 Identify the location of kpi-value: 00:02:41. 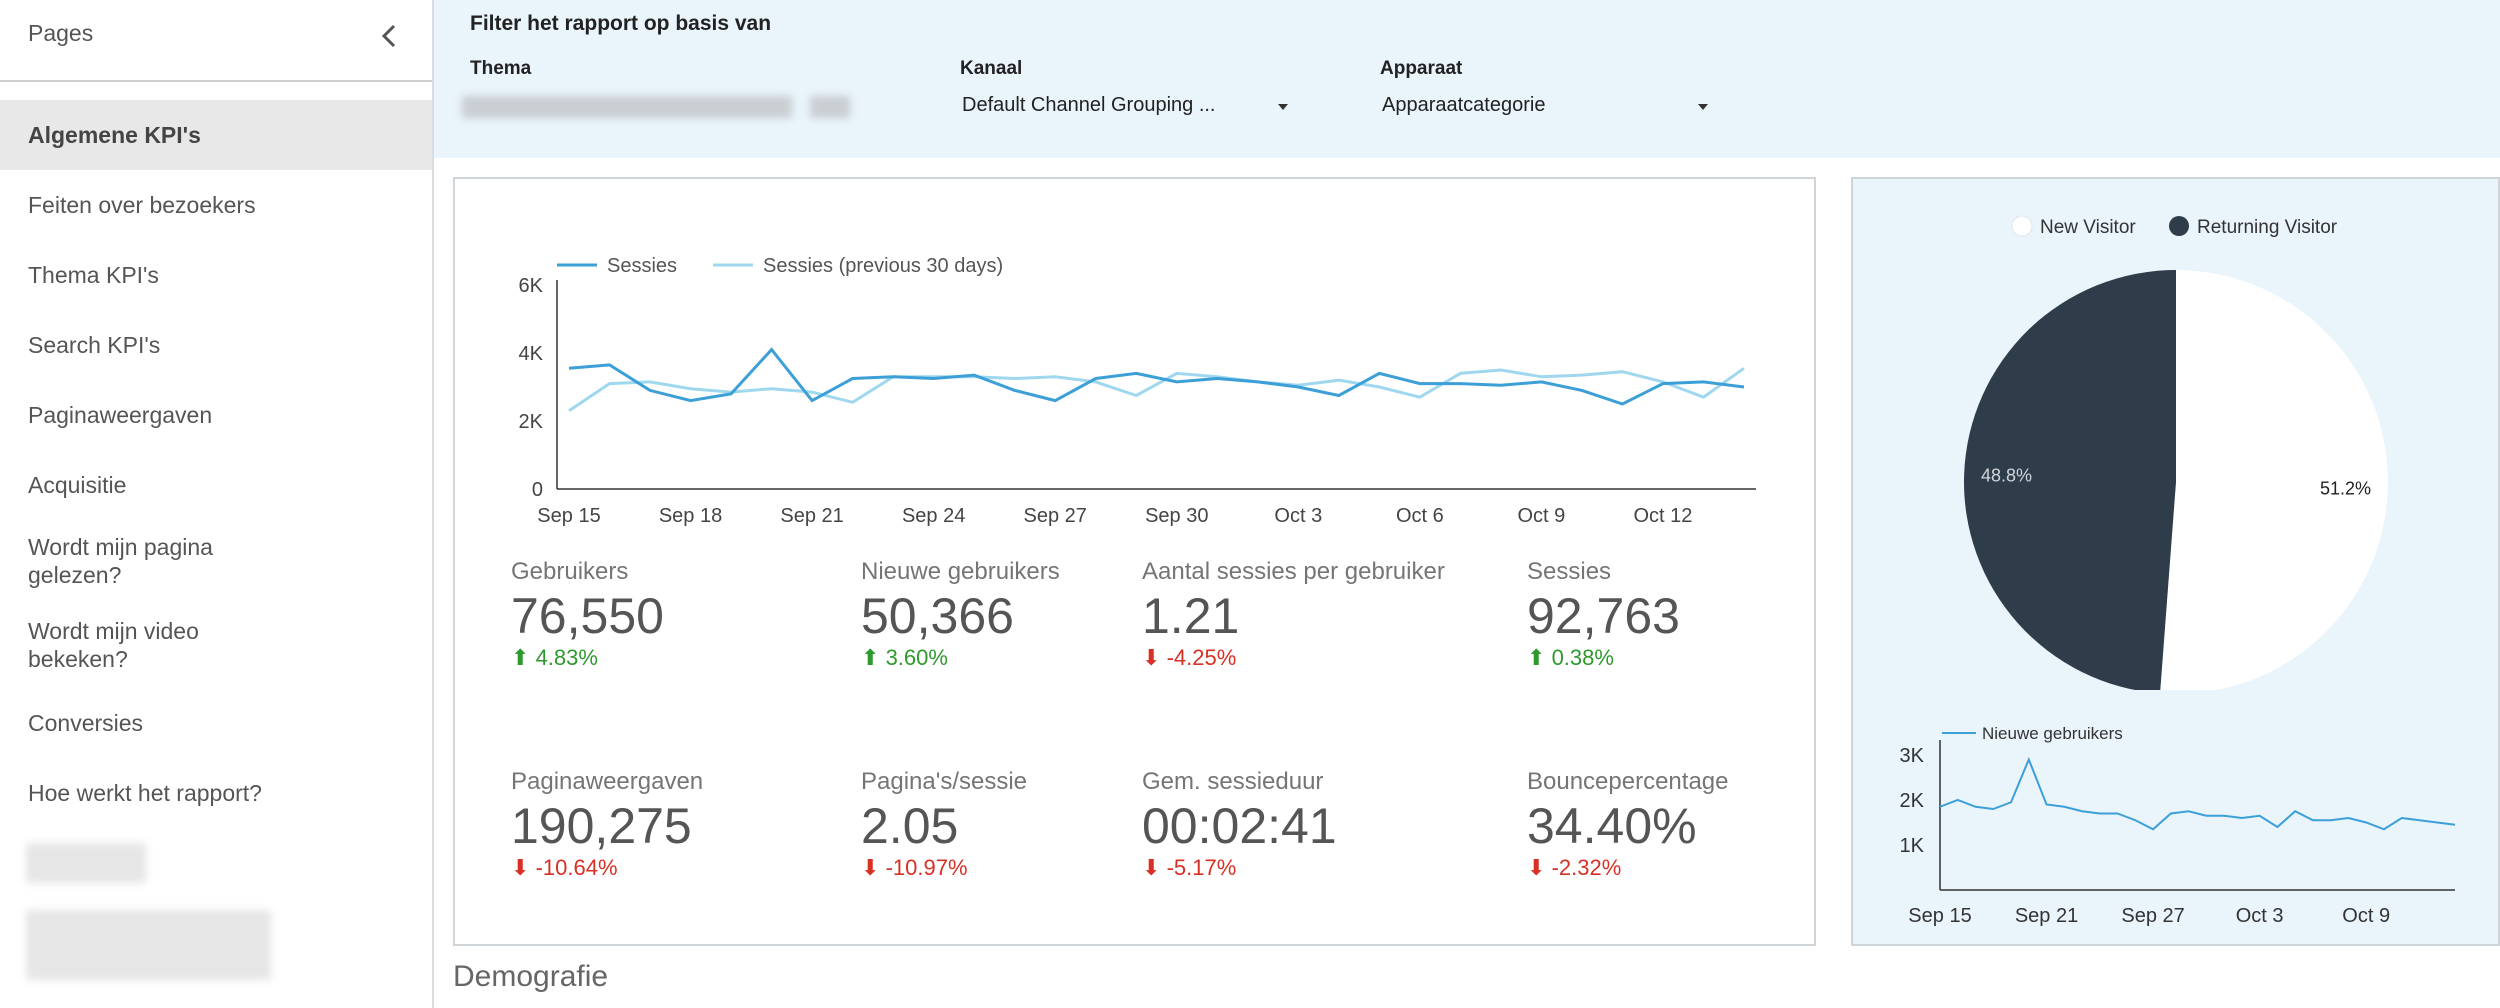
(1239, 826).